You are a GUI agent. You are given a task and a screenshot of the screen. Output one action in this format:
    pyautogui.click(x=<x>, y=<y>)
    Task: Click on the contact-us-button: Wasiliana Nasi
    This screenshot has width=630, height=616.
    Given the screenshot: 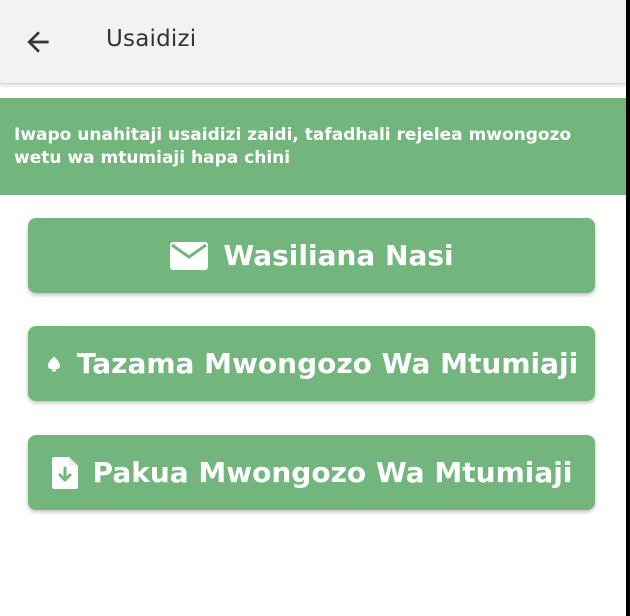 What is the action you would take?
    pyautogui.click(x=311, y=255)
    